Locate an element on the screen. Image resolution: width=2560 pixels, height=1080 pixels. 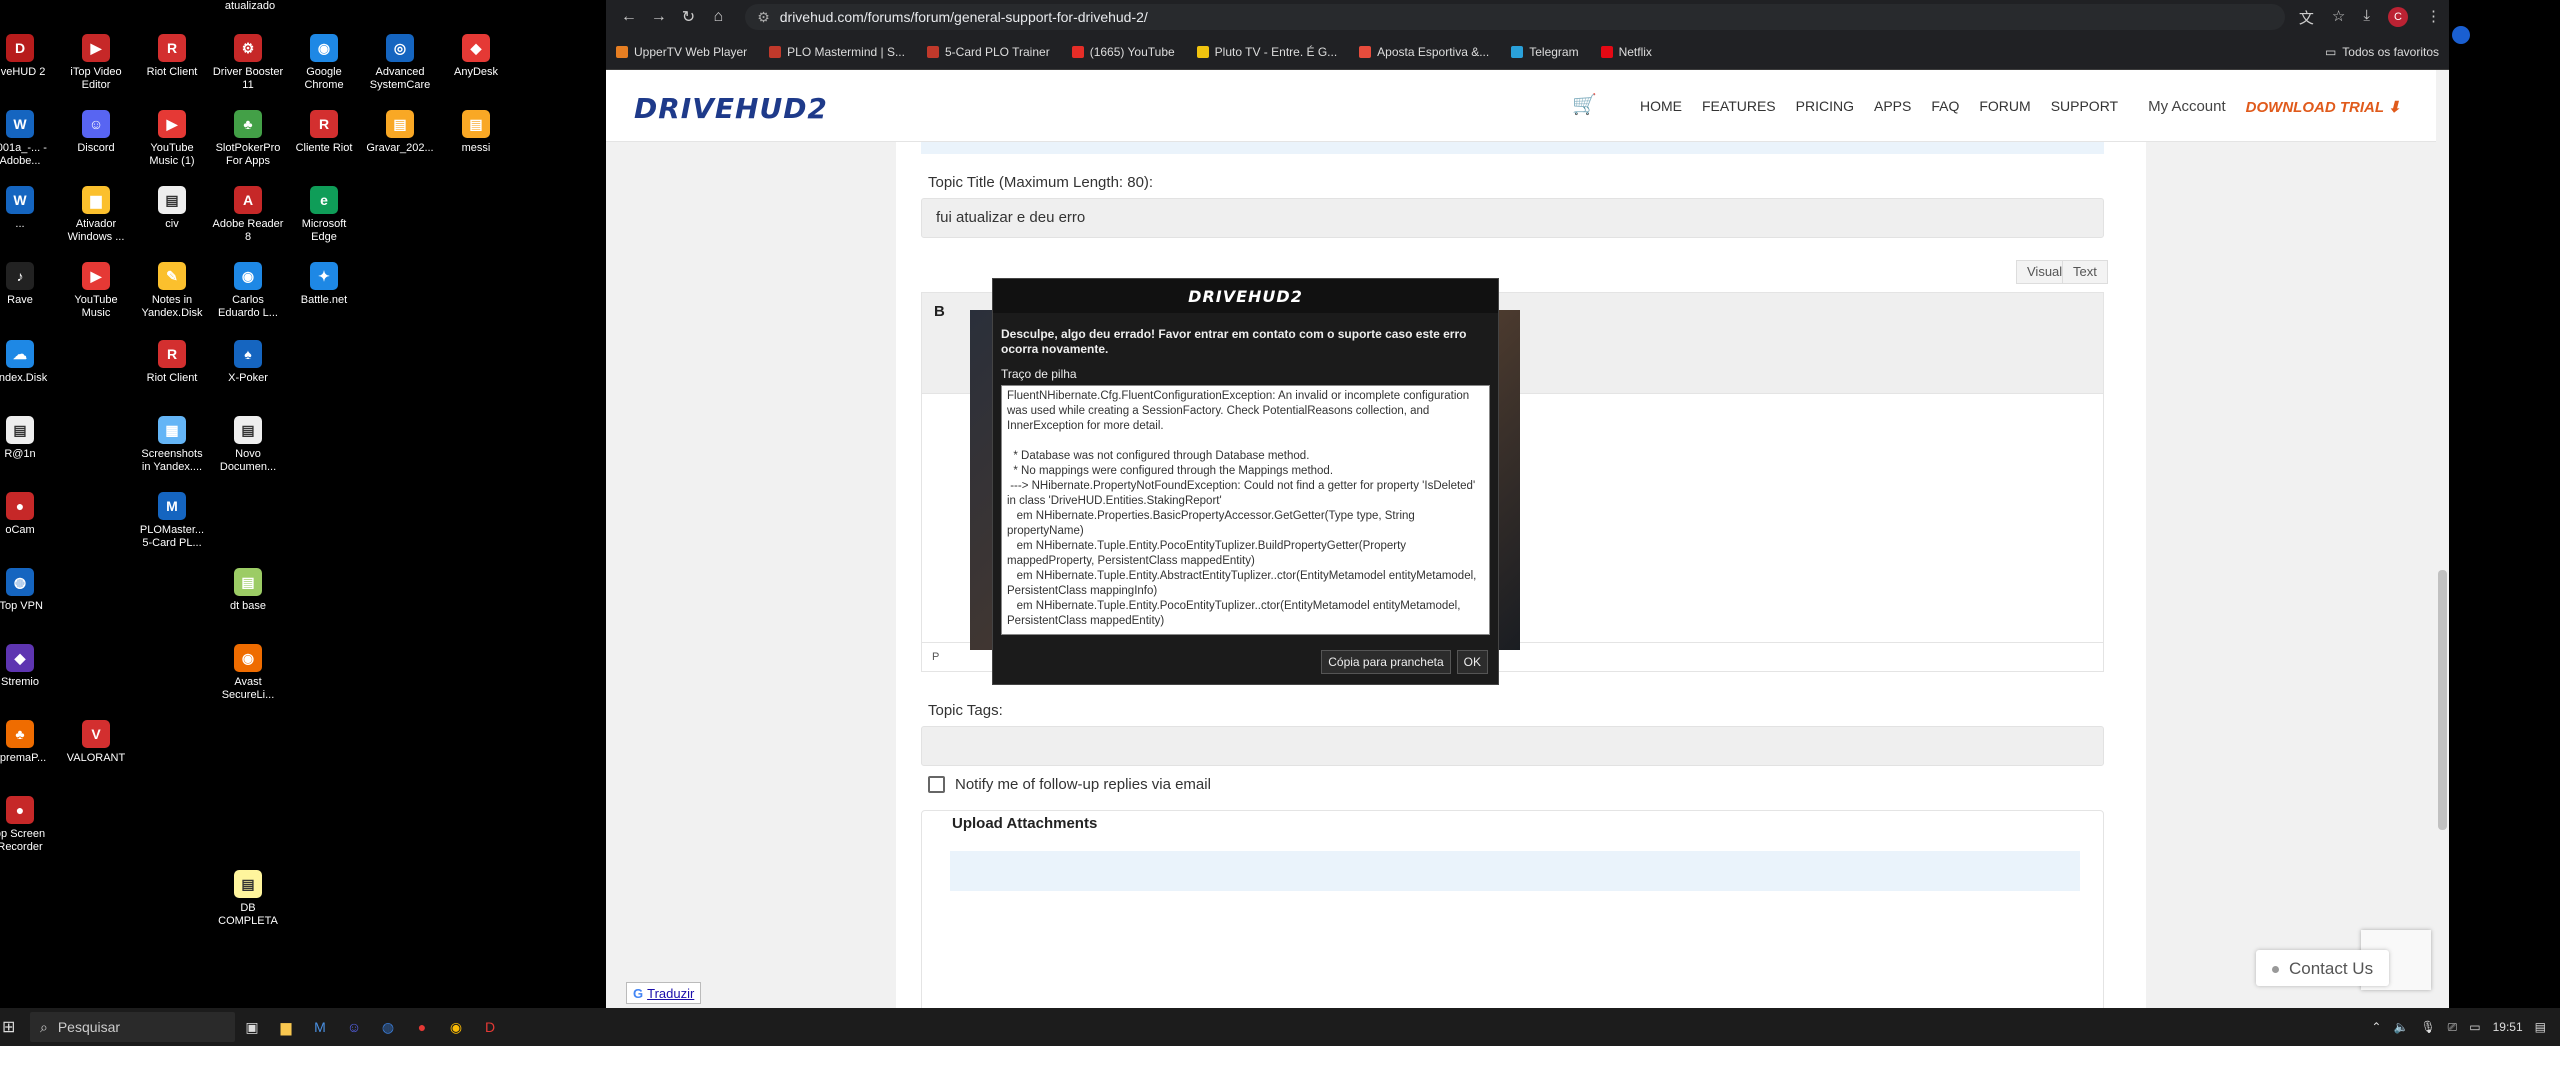
desktop-icon: R Cliente Riot is located at coordinates (324, 132).